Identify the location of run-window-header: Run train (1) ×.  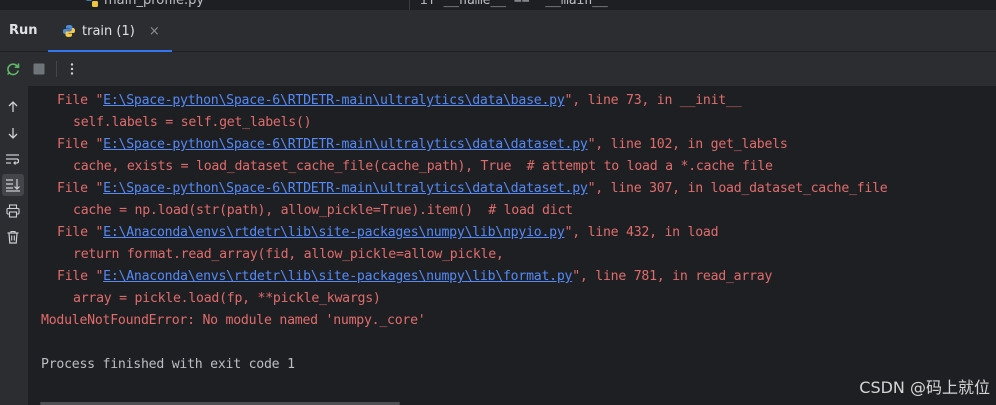
(498, 31).